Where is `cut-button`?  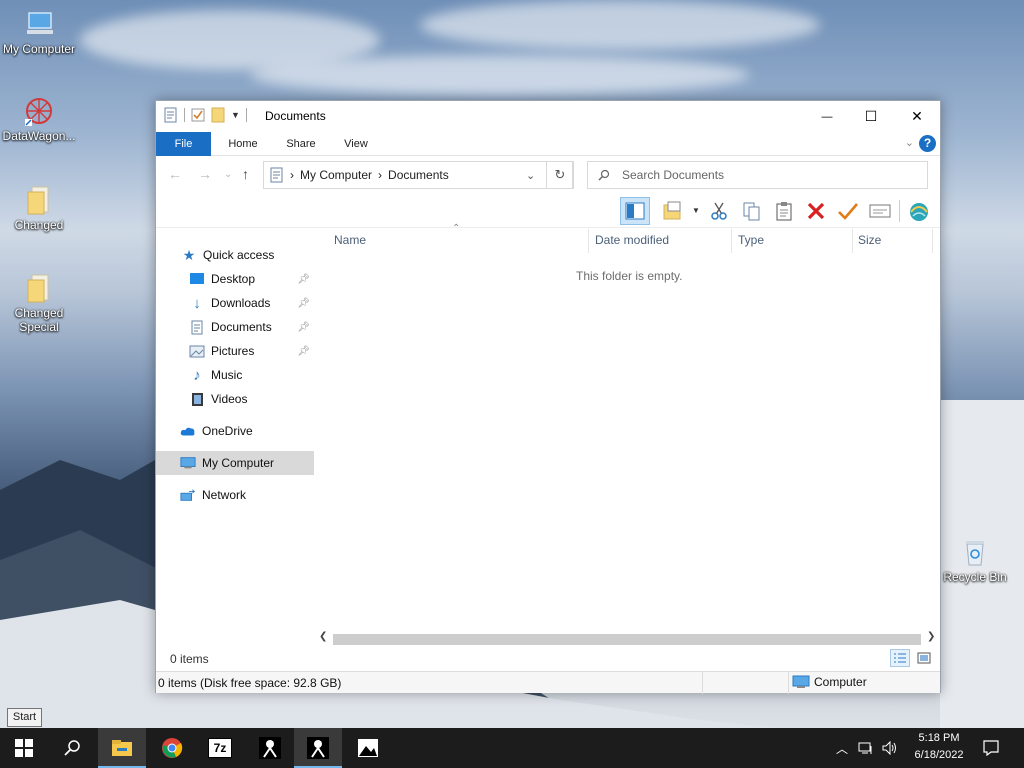
cut-button is located at coordinates (719, 211).